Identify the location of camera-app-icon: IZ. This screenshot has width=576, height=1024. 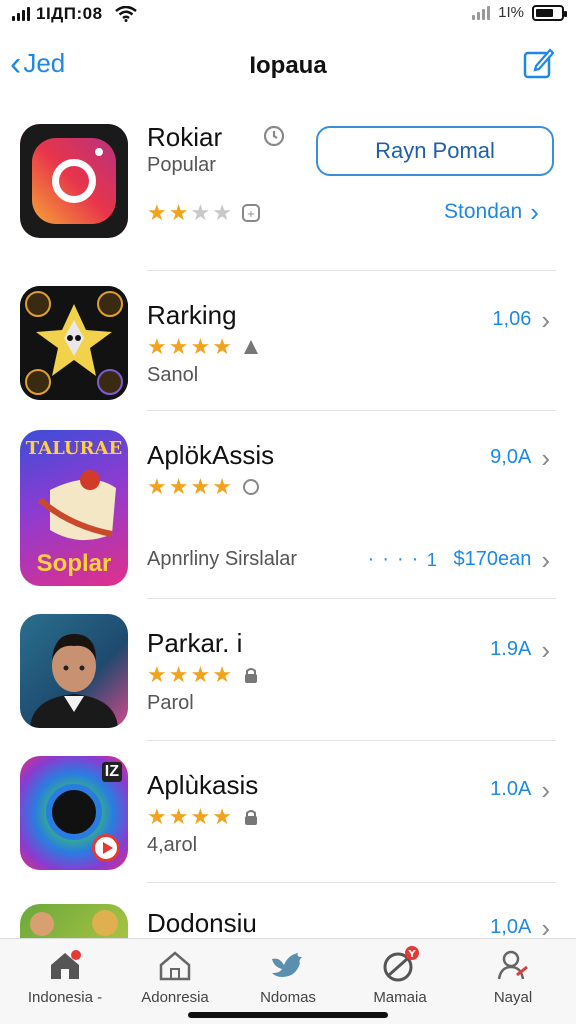
(74, 813).